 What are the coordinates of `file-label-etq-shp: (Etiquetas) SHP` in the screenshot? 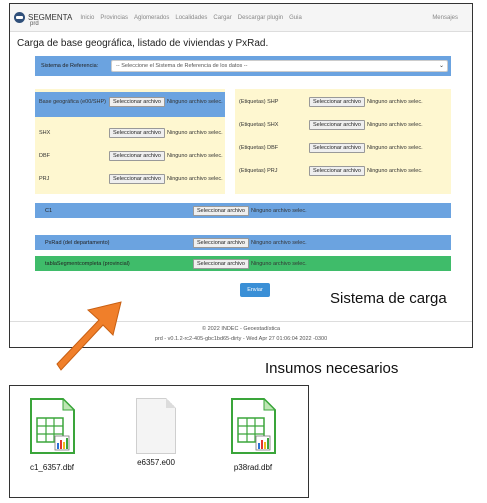 It's located at (259, 101).